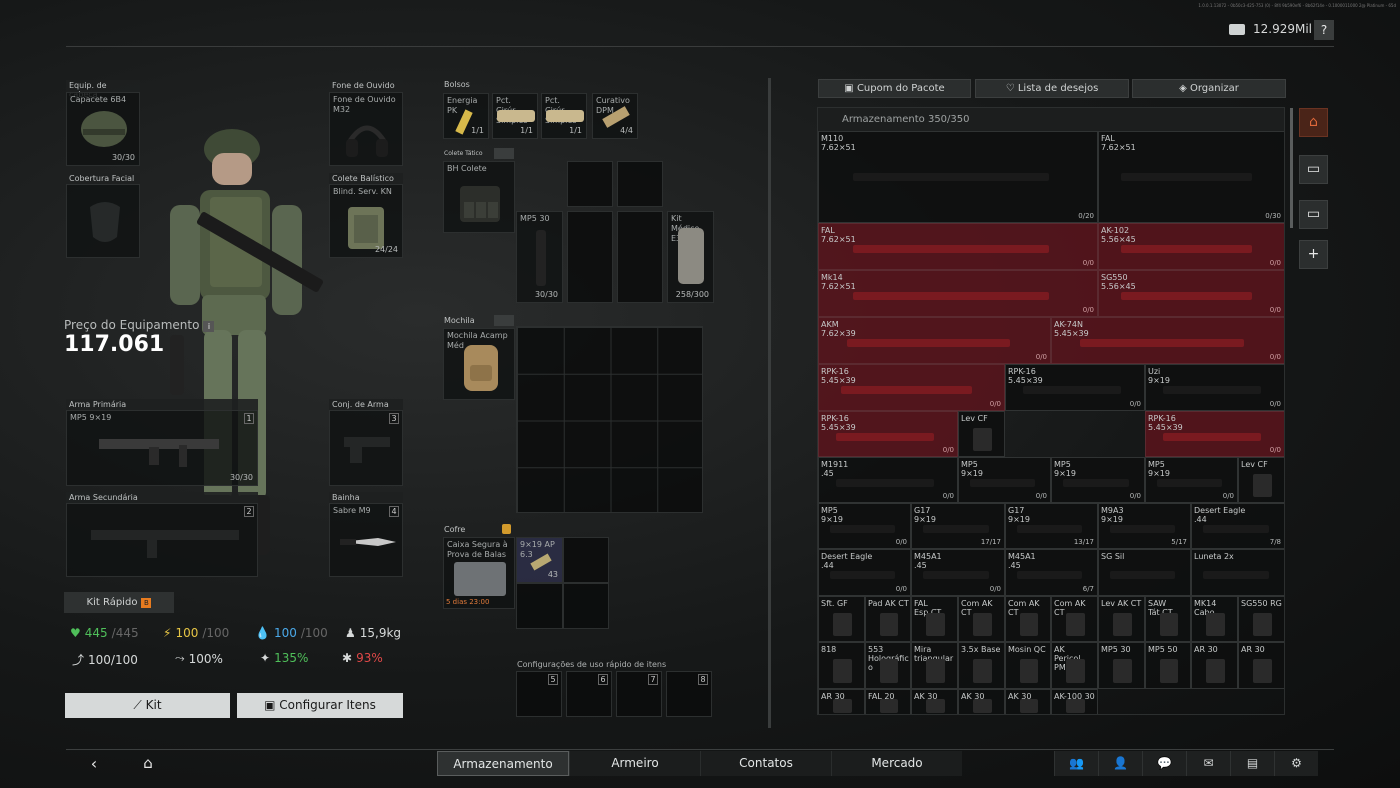 The image size is (1400, 788). What do you see at coordinates (934, 665) in the screenshot?
I see `stash-item: Mira triangular` at bounding box center [934, 665].